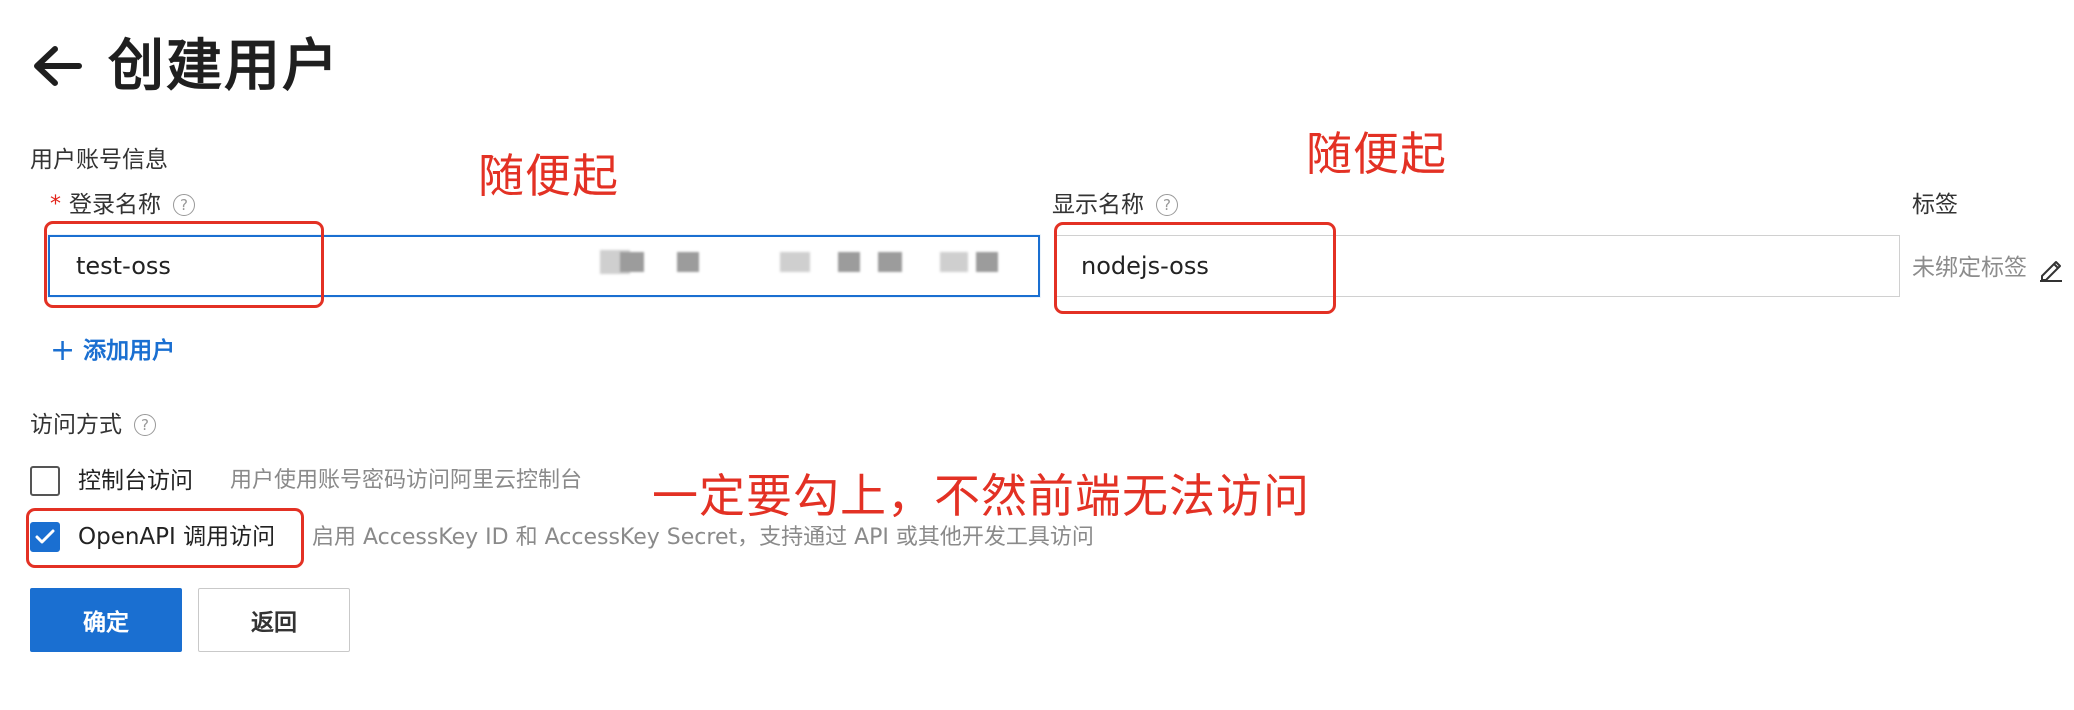 This screenshot has width=2074, height=710. I want to click on login-name-label-text: 登录名称, so click(115, 205).